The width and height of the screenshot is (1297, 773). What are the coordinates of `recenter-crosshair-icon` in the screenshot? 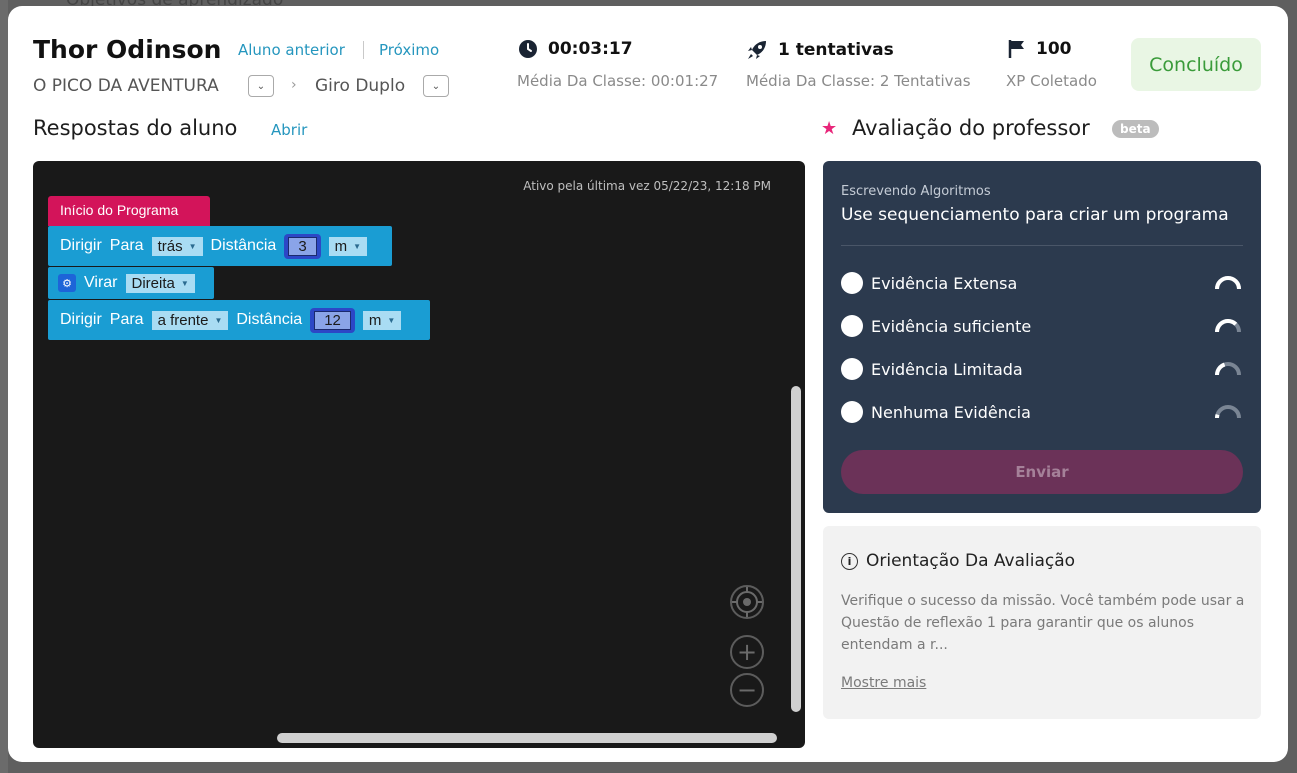 It's located at (747, 602).